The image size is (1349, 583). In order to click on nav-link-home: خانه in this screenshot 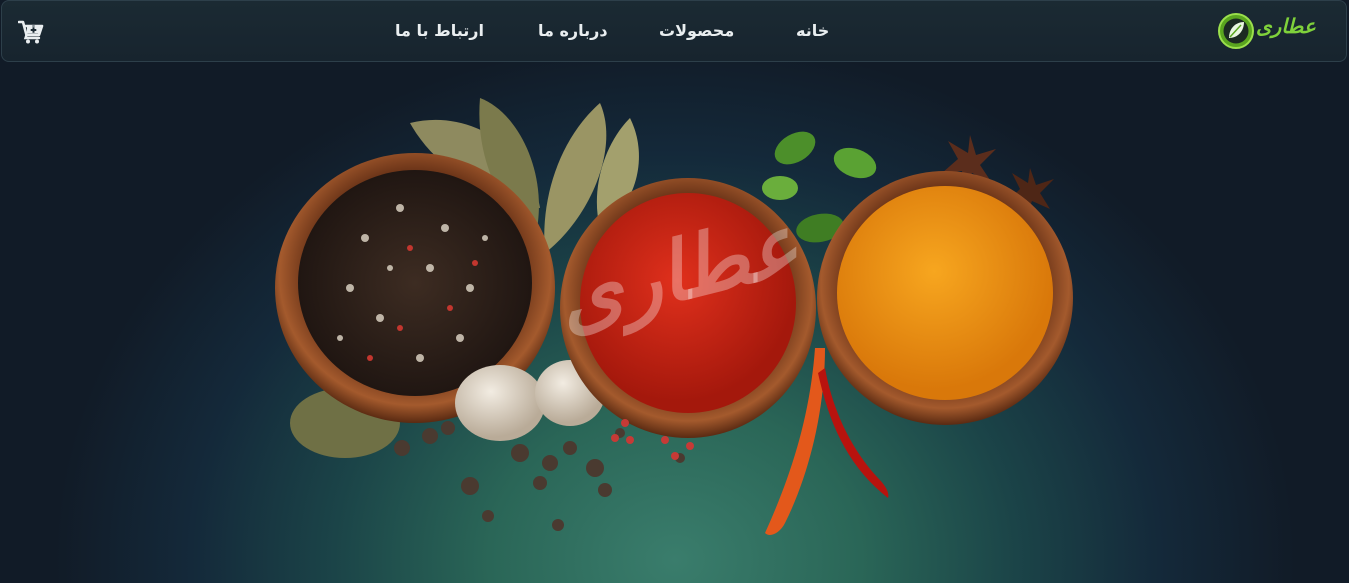, I will do `click(812, 30)`.